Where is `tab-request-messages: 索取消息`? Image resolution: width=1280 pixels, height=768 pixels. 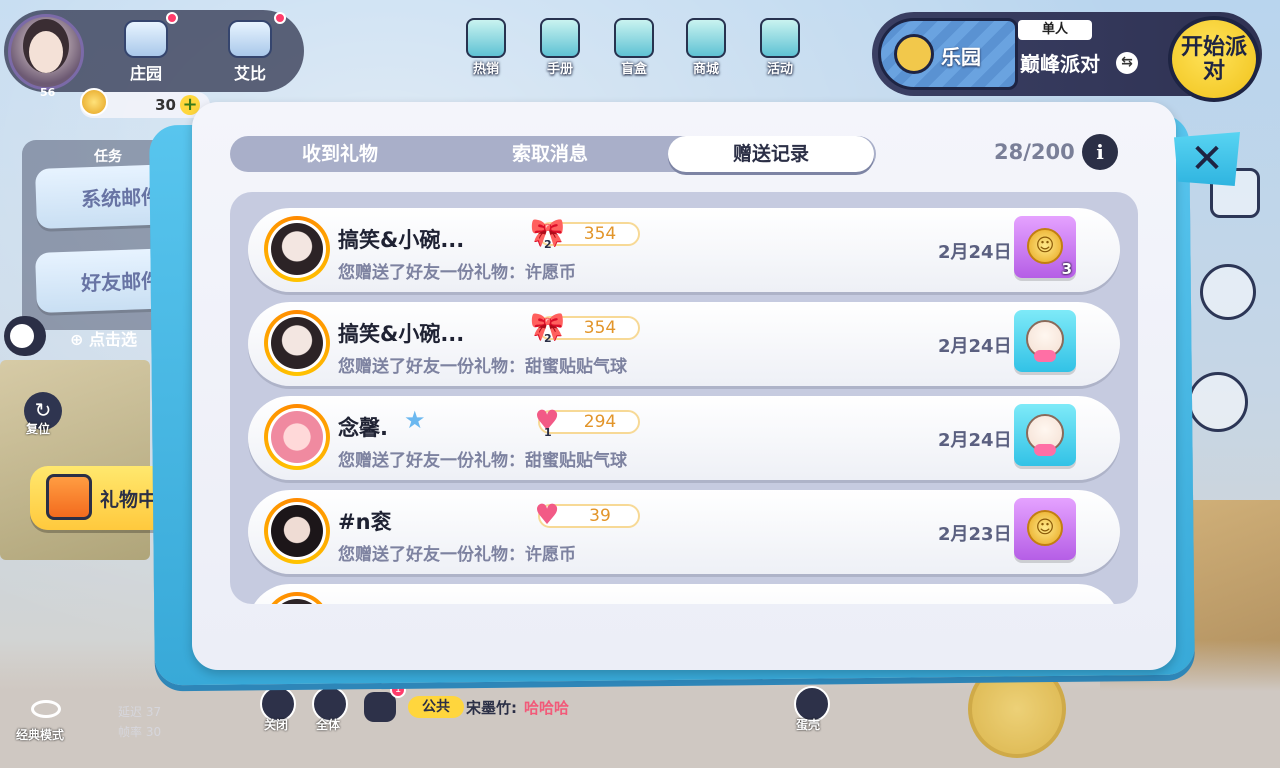
tab-request-messages: 索取消息 is located at coordinates (550, 154).